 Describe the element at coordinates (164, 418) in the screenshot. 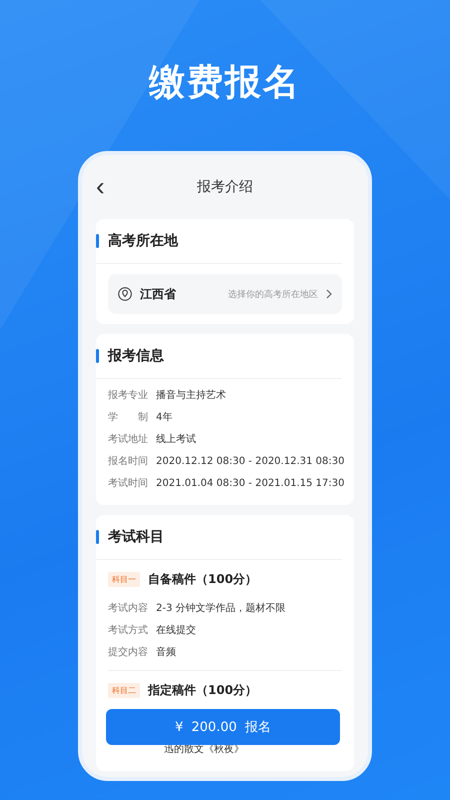

I see `field-value: 4年` at that location.